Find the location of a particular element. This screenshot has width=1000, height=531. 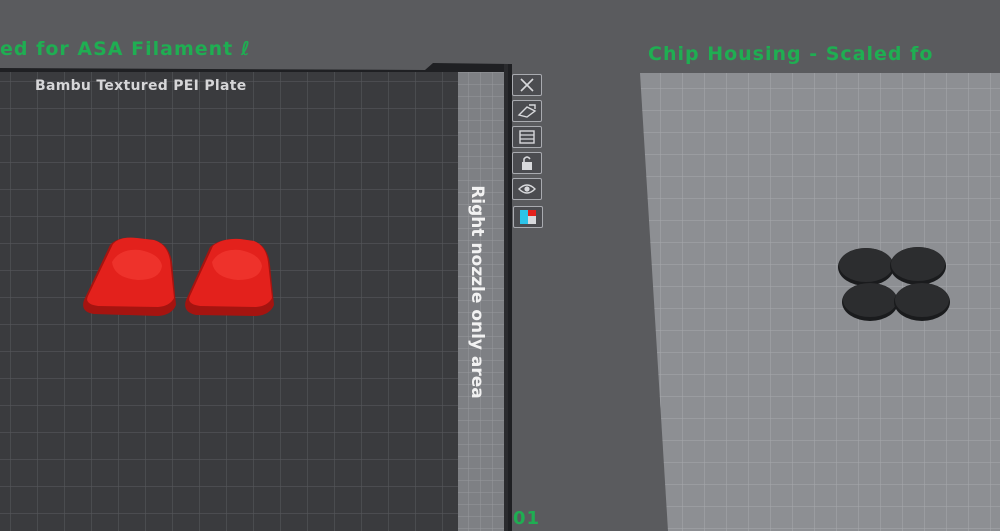

plate-number: 01 is located at coordinates (526, 518).